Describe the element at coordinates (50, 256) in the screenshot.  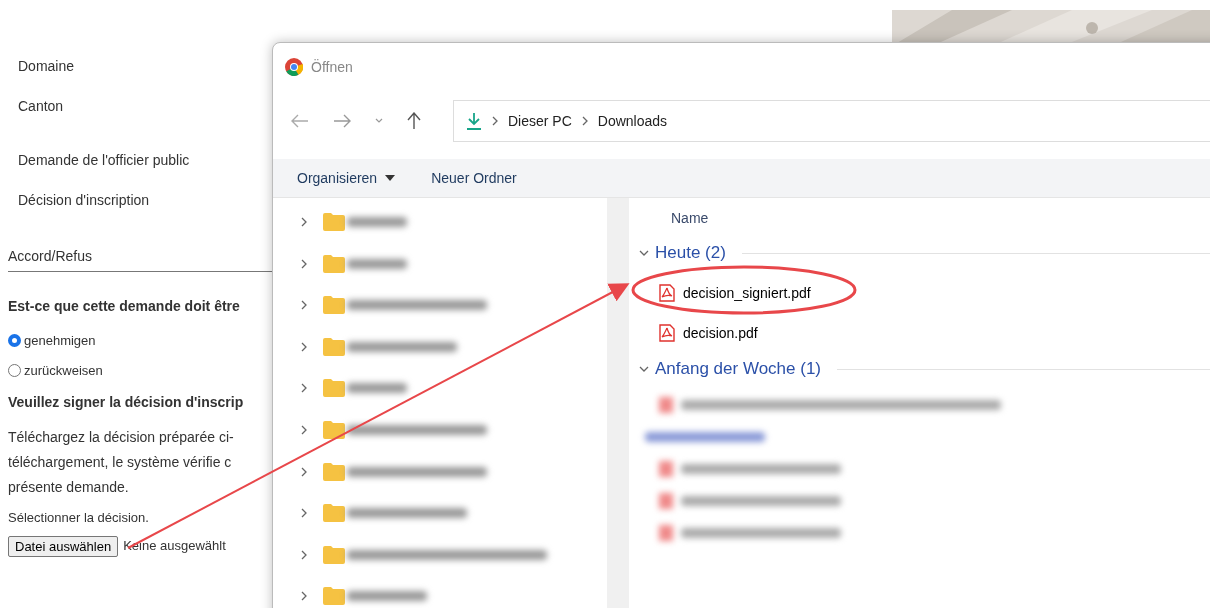
I see `section-title: Accord/Refus` at that location.